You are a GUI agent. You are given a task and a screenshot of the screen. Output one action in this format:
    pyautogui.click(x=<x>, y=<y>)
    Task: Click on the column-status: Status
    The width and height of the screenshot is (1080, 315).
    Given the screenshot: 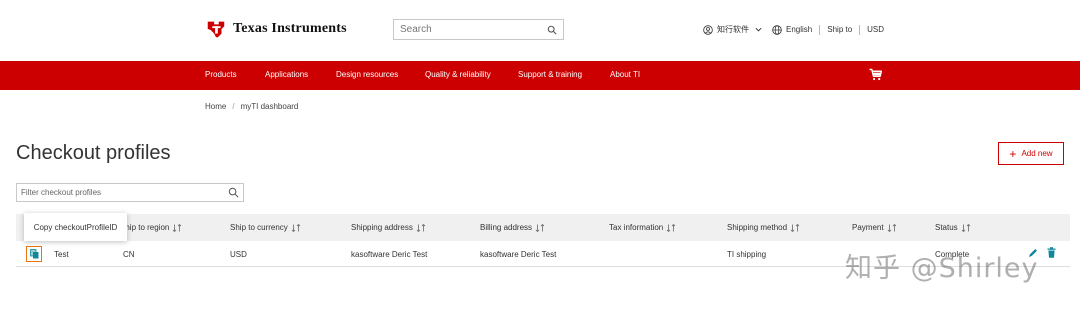 What is the action you would take?
    pyautogui.click(x=953, y=227)
    